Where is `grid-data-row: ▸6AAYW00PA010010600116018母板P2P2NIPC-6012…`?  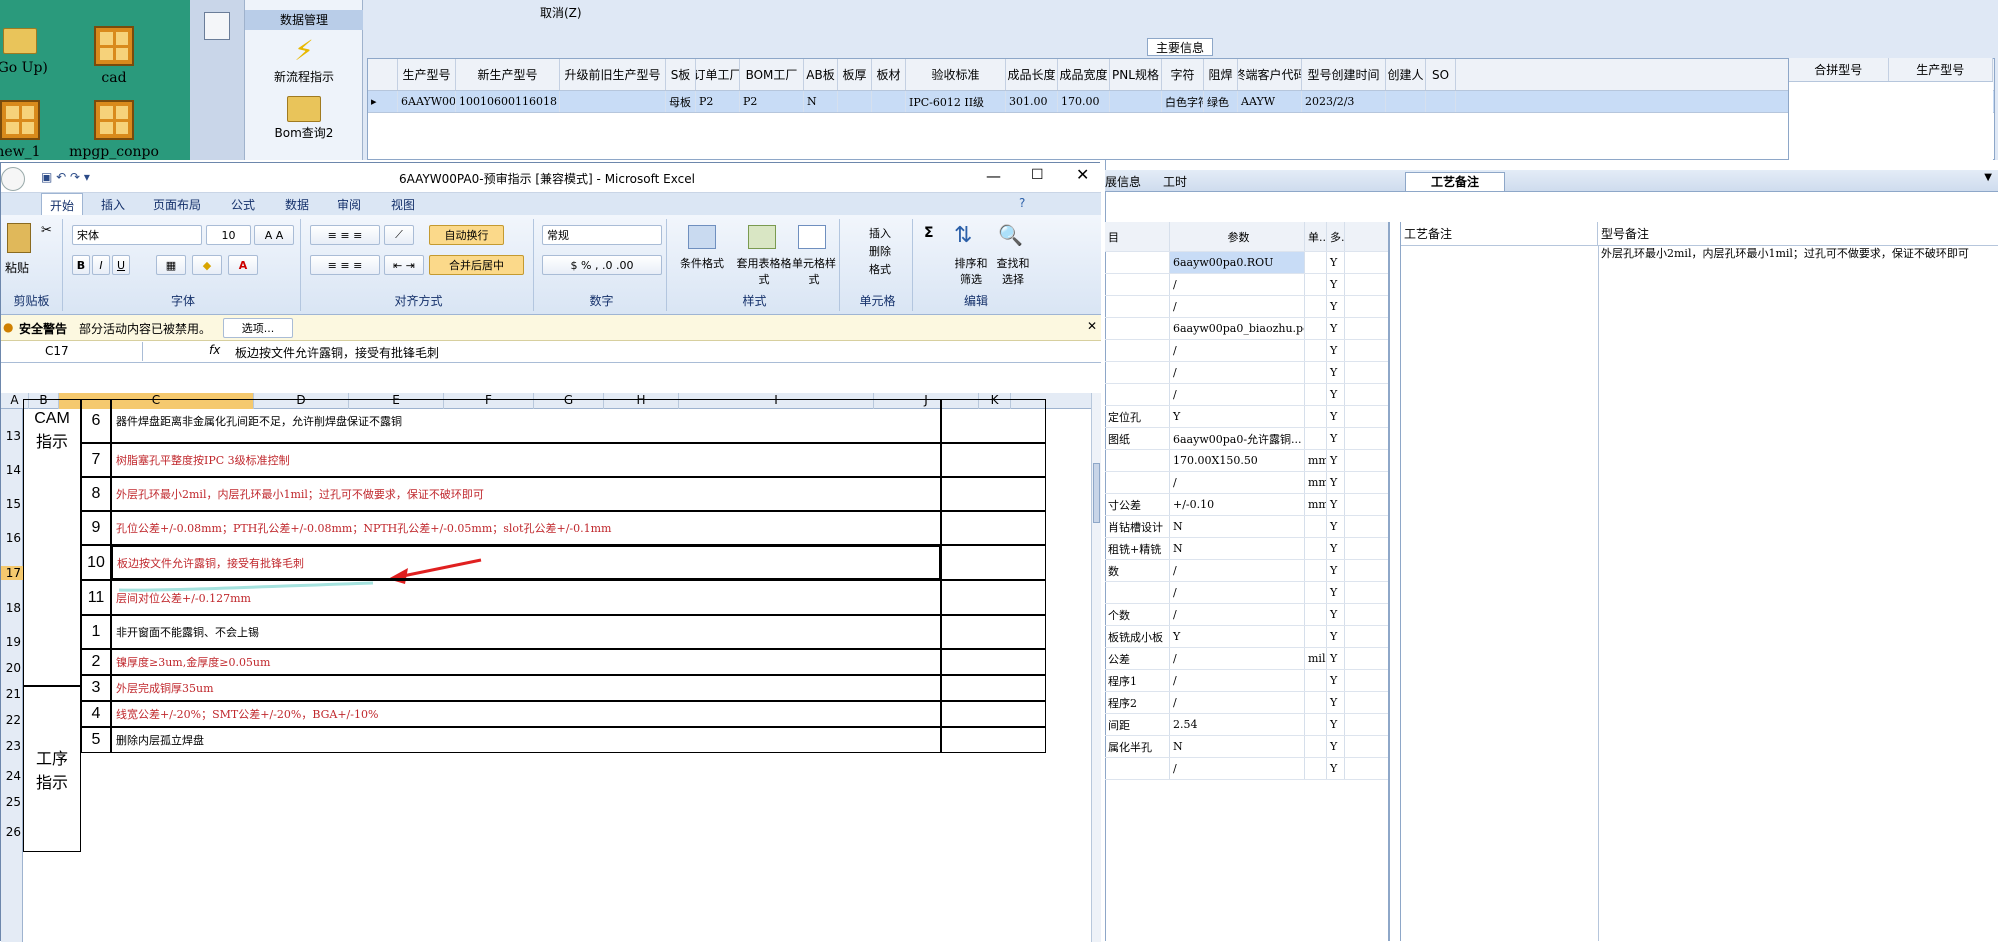
grid-data-row: ▸6AAYW00PA010010600116018母板P2P2NIPC-6012… is located at coordinates (1181, 102).